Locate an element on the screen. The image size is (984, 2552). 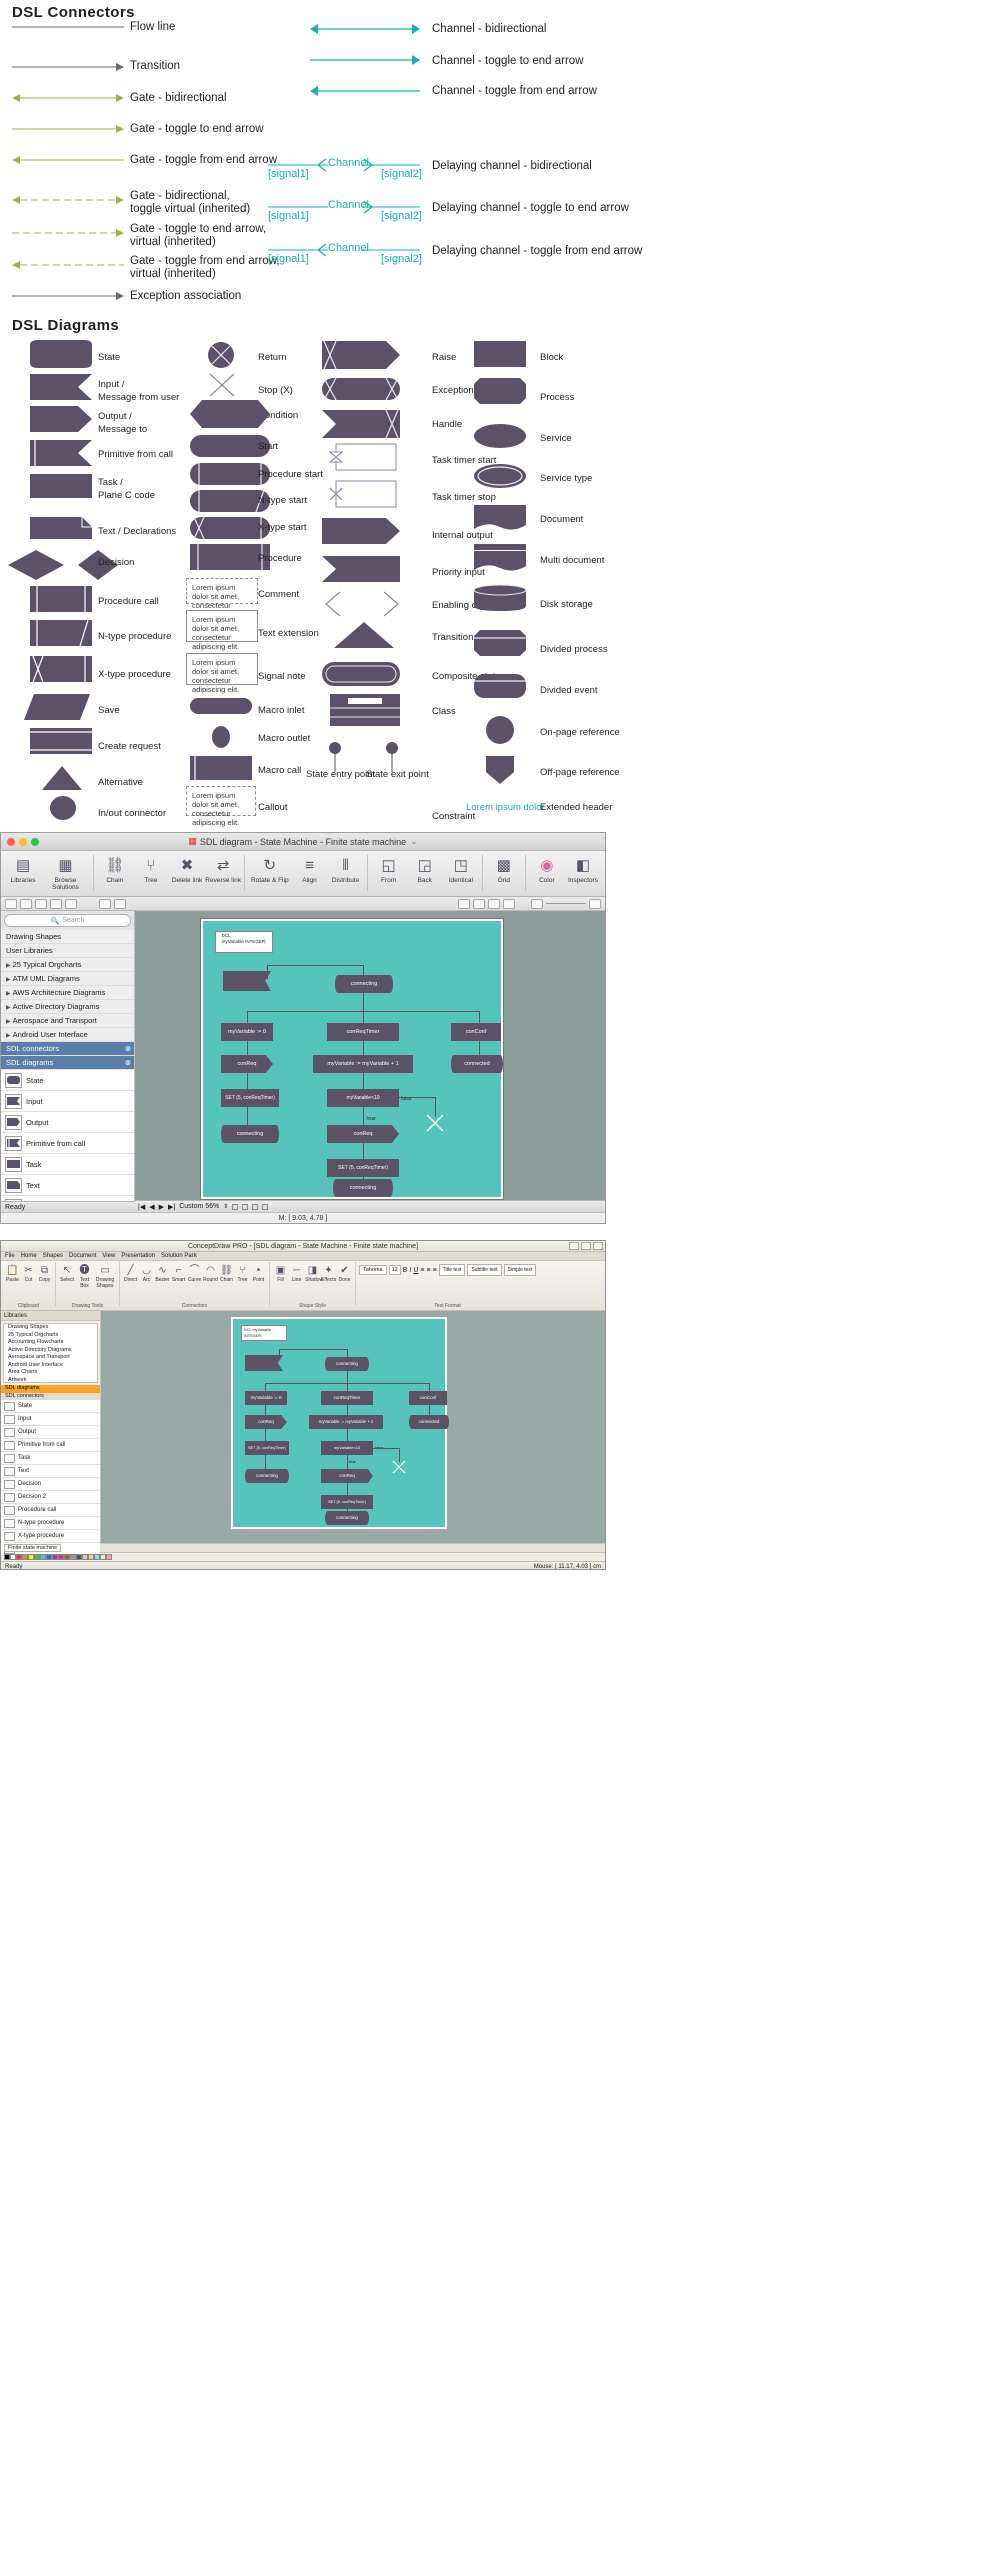
toolbar-back: ◲ Back is located at coordinates (425, 868).